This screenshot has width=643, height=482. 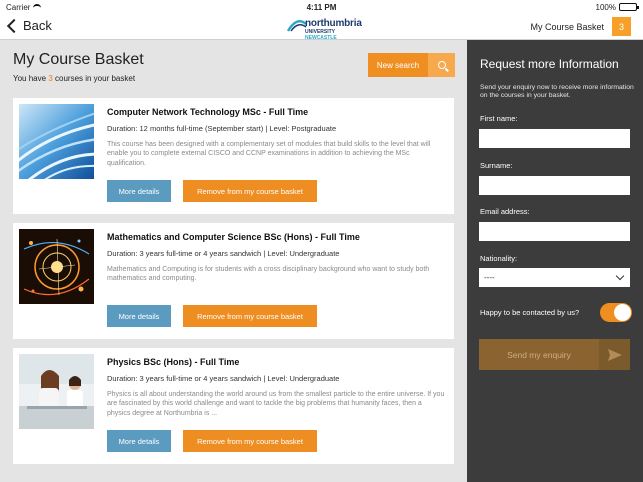 What do you see at coordinates (554, 138) in the screenshot?
I see `first-name-field` at bounding box center [554, 138].